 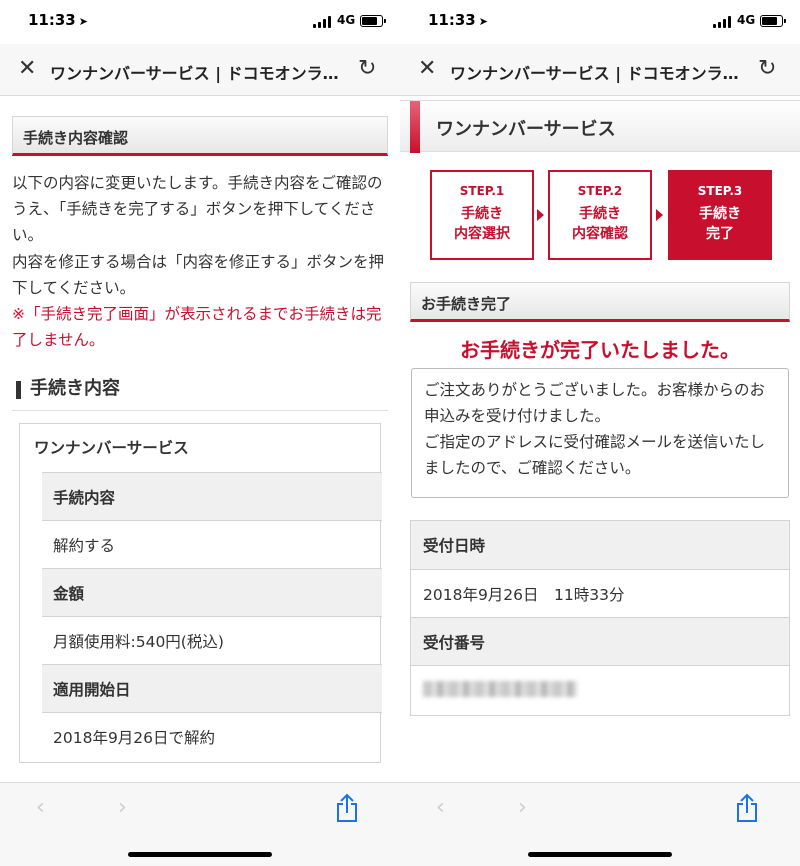 I want to click on section-header-complete: お手続き完了, so click(x=600, y=302).